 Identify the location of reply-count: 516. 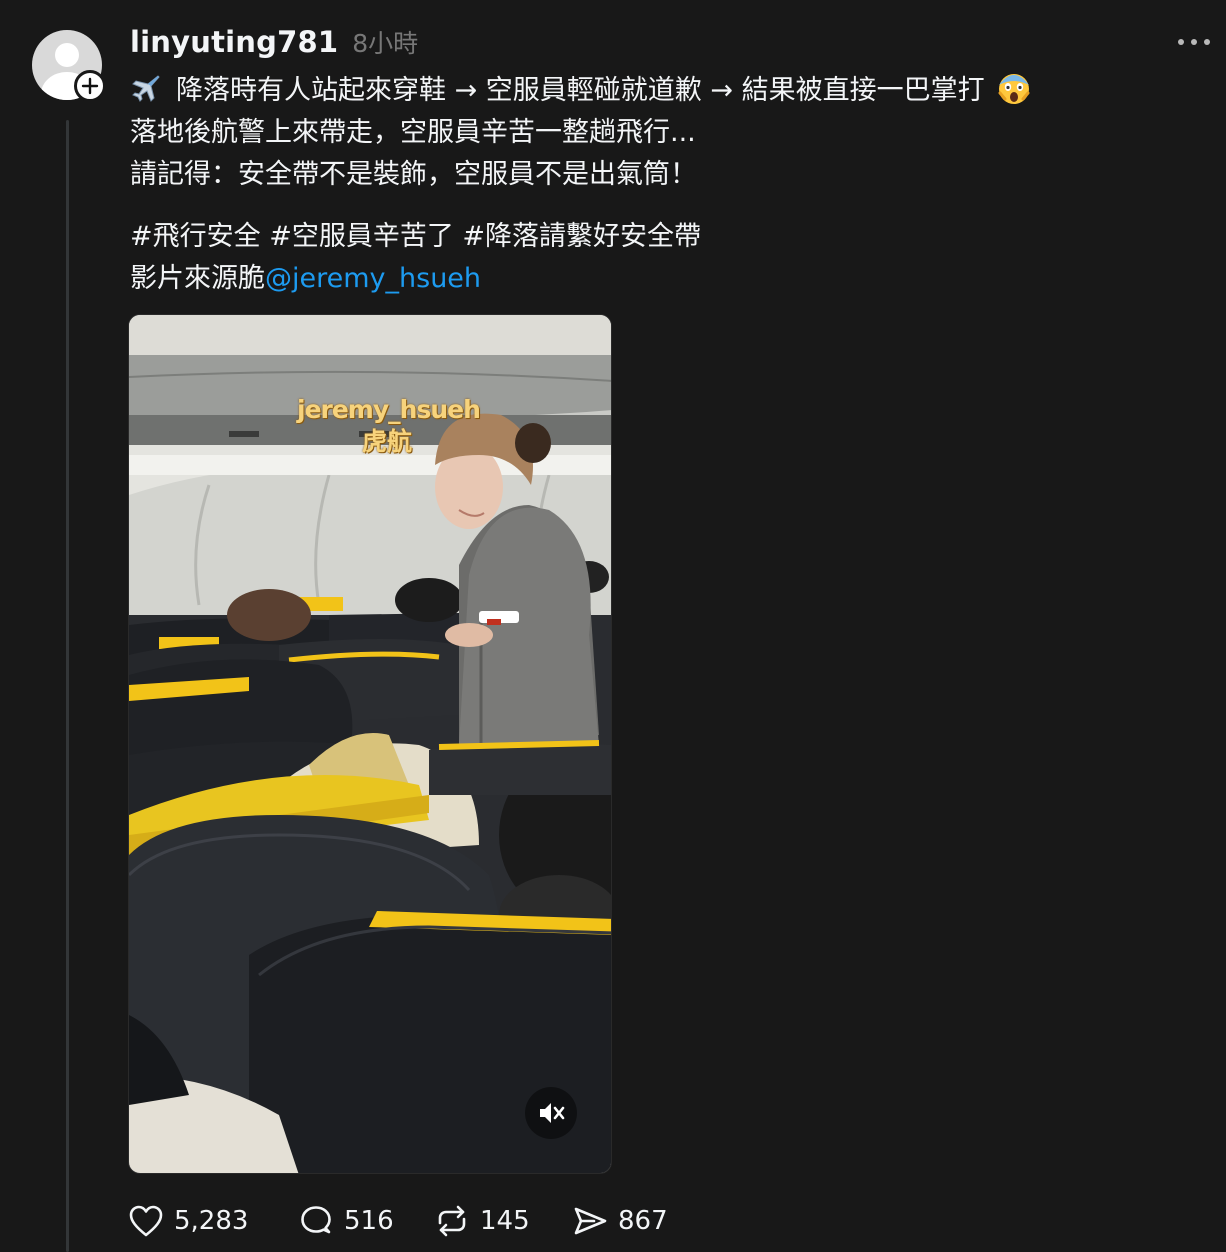
(369, 1221).